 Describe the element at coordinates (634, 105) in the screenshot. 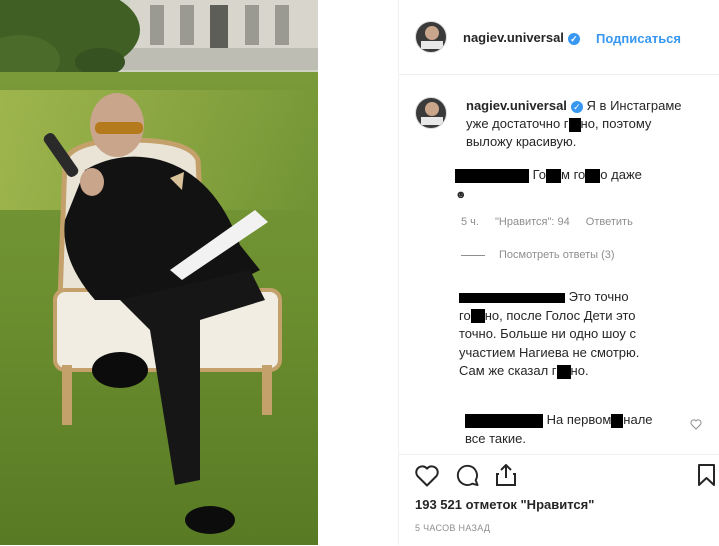

I see `caption-text-1: Я в Инстаграме` at that location.